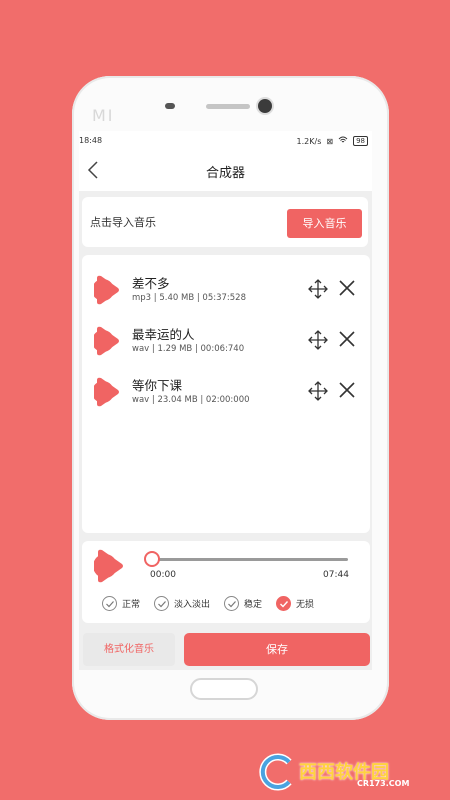 This screenshot has width=450, height=800. What do you see at coordinates (225, 222) in the screenshot?
I see `import-card: 点击导入音乐 导入音乐` at bounding box center [225, 222].